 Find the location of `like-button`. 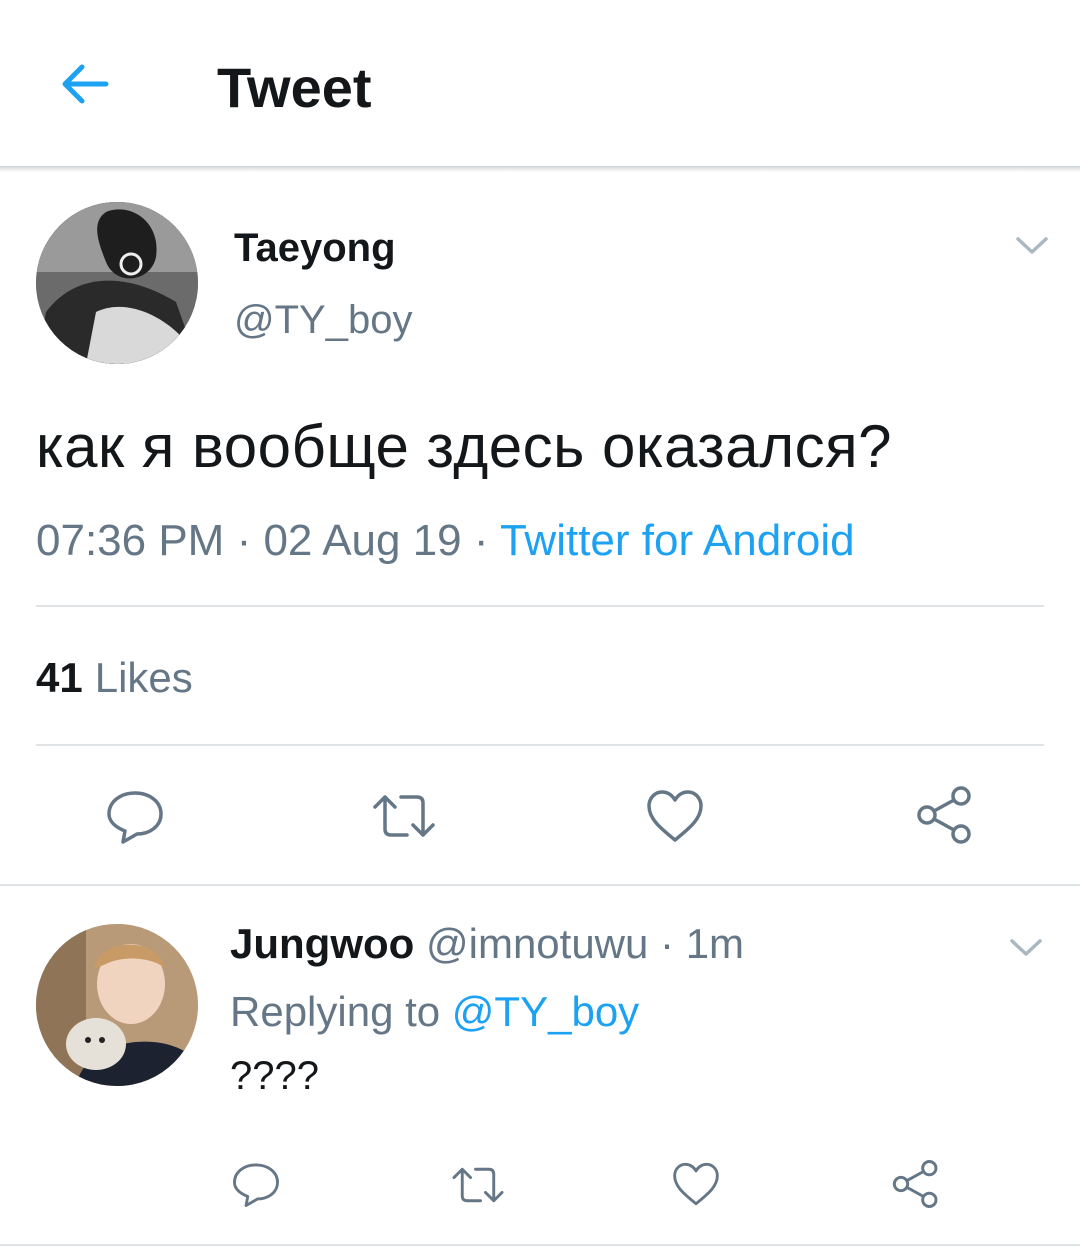

like-button is located at coordinates (675, 816).